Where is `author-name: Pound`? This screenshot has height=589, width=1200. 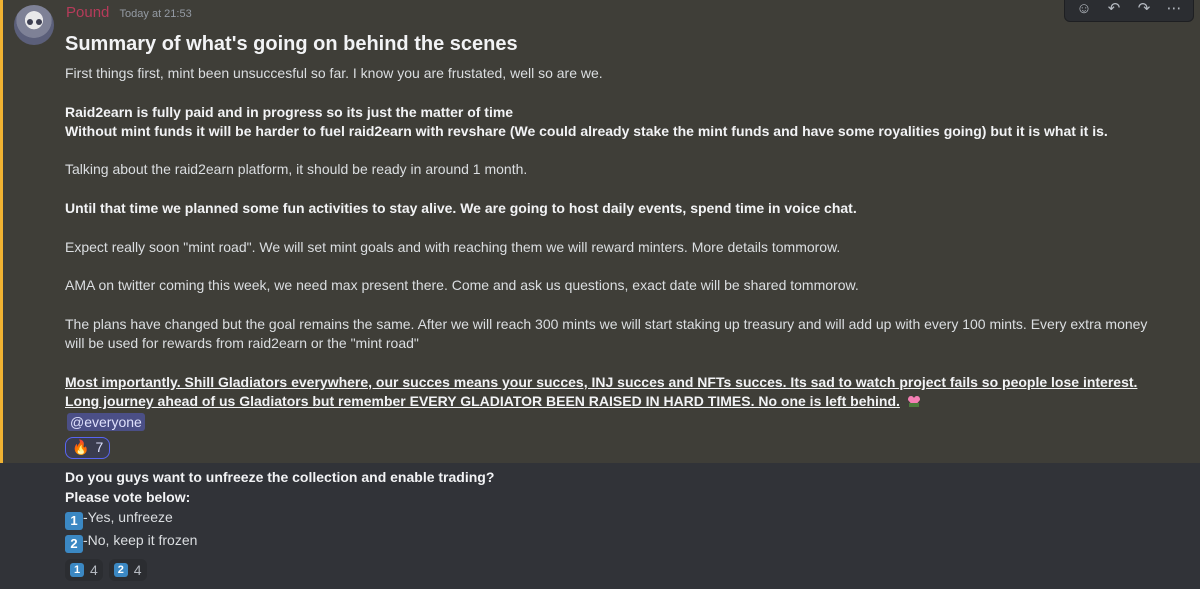 author-name: Pound is located at coordinates (87, 12).